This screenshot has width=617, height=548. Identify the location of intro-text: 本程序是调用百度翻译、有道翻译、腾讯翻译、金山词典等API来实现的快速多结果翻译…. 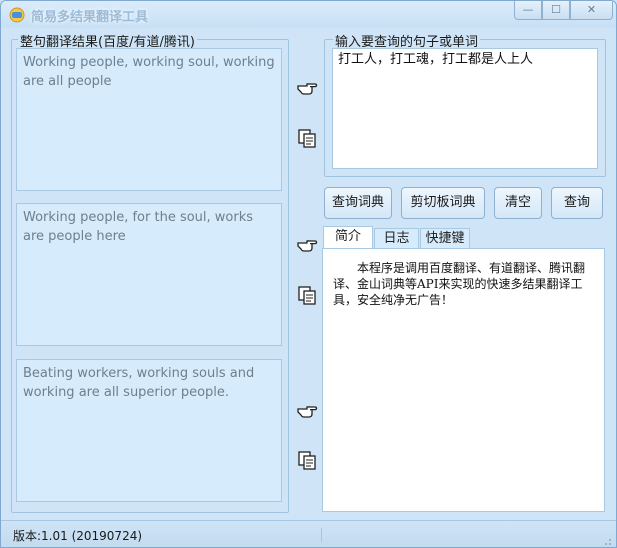
(459, 284).